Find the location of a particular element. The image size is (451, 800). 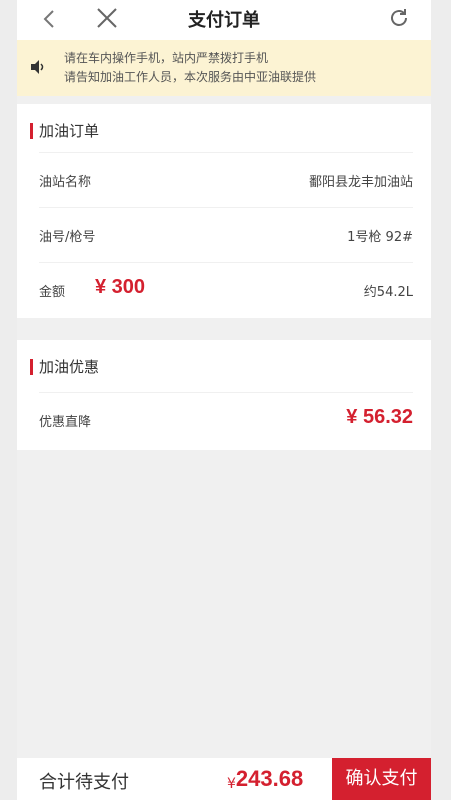

currency-symbol: ¥ is located at coordinates (231, 784).